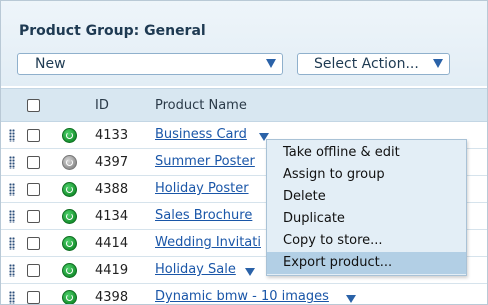 This screenshot has width=488, height=305. I want to click on table-header: ID Product Name, so click(244, 105).